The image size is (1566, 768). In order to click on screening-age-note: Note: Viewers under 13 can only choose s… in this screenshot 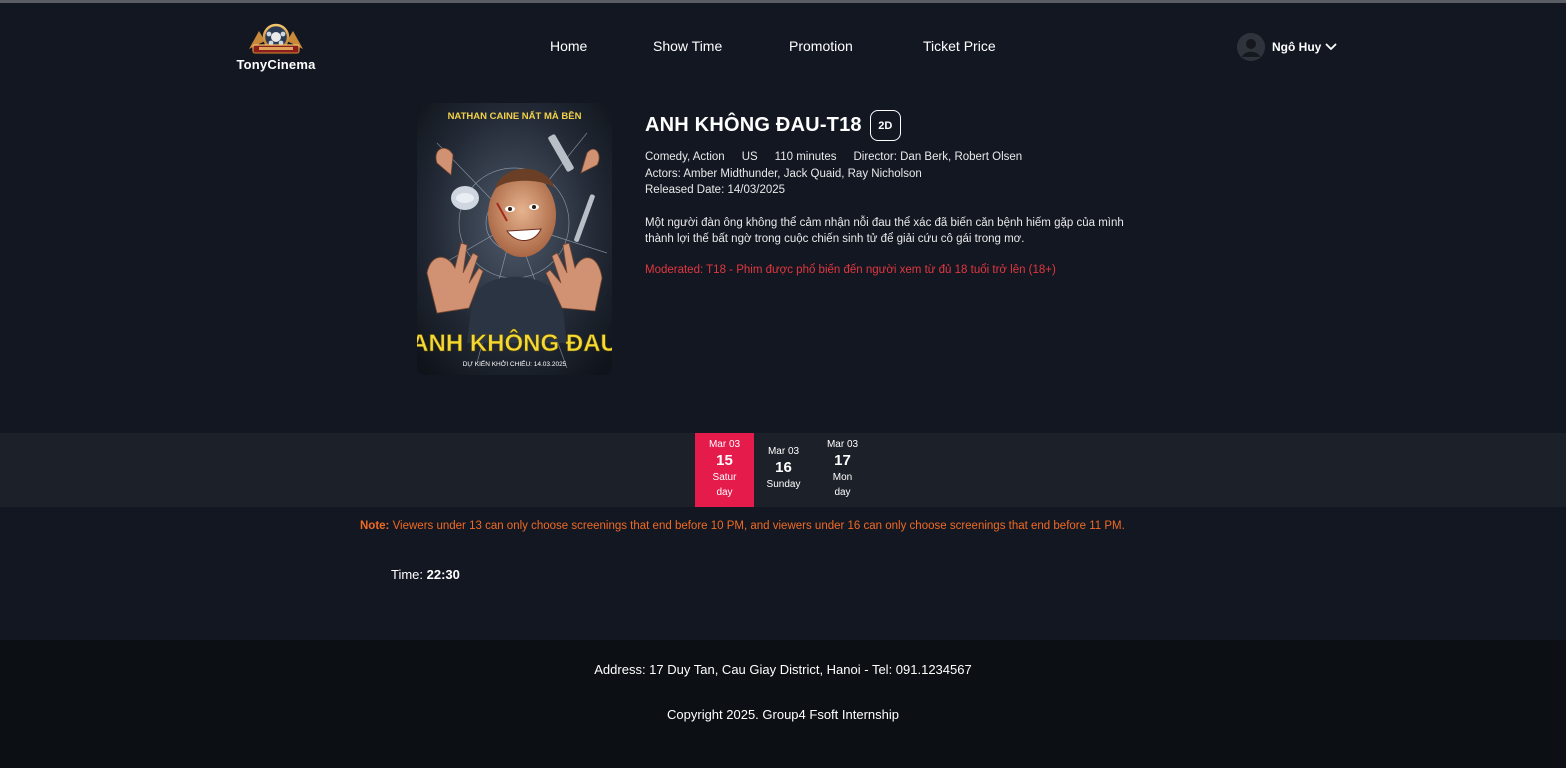, I will do `click(742, 526)`.